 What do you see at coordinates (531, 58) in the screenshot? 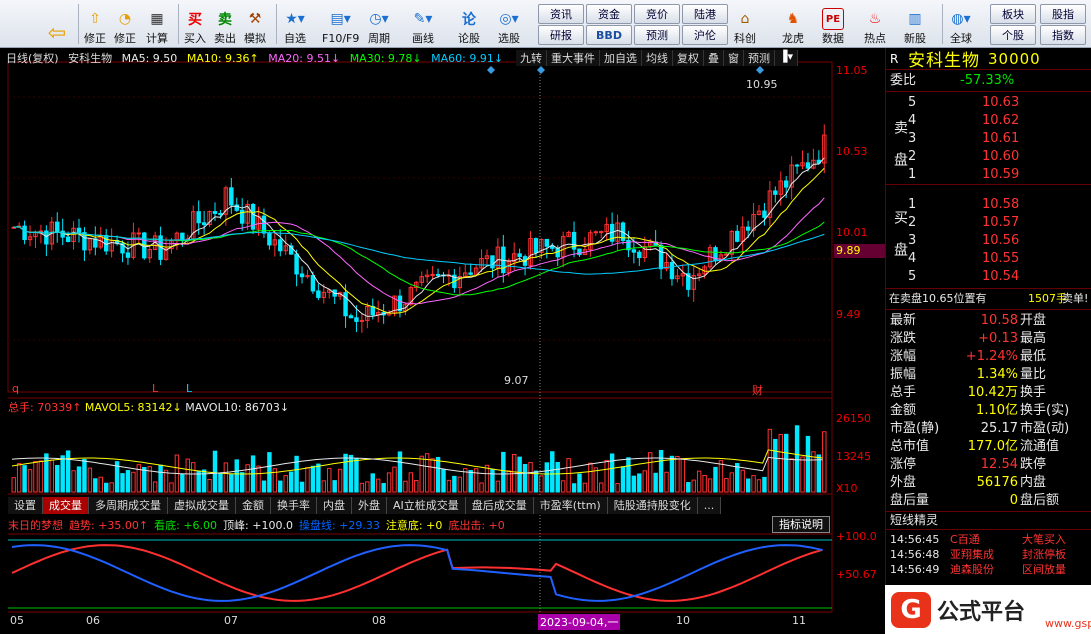
I see `tab-jiuzhuan: 九转` at bounding box center [531, 58].